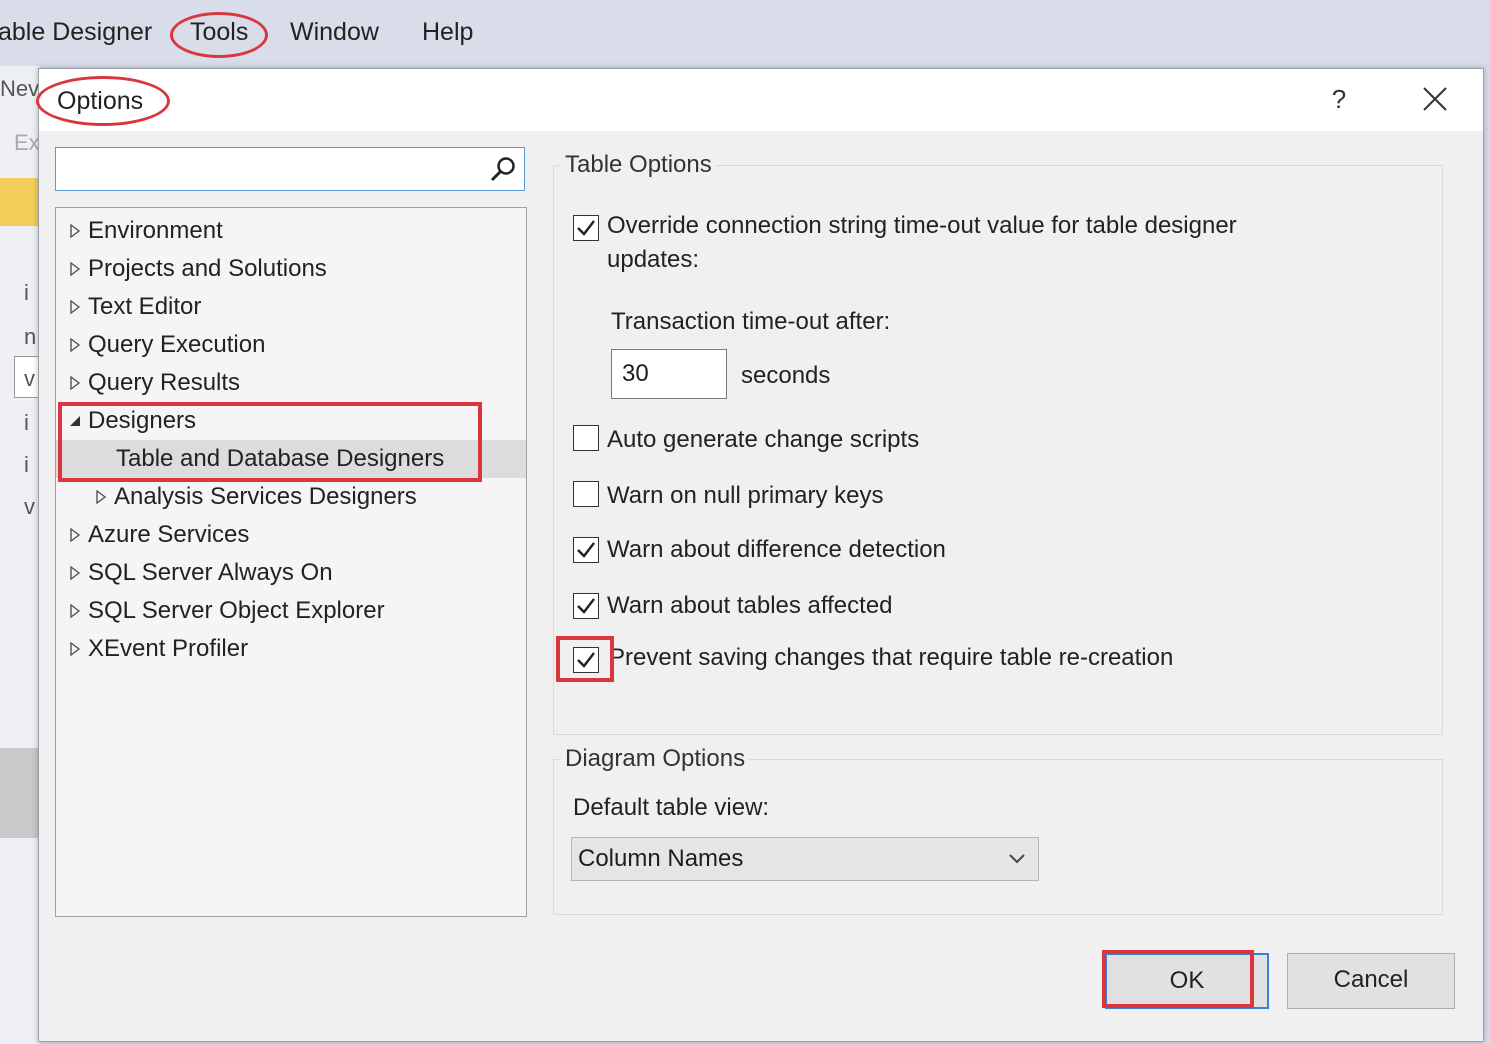 The height and width of the screenshot is (1044, 1490). What do you see at coordinates (669, 374) in the screenshot?
I see `transaction-timeout-input: 30` at bounding box center [669, 374].